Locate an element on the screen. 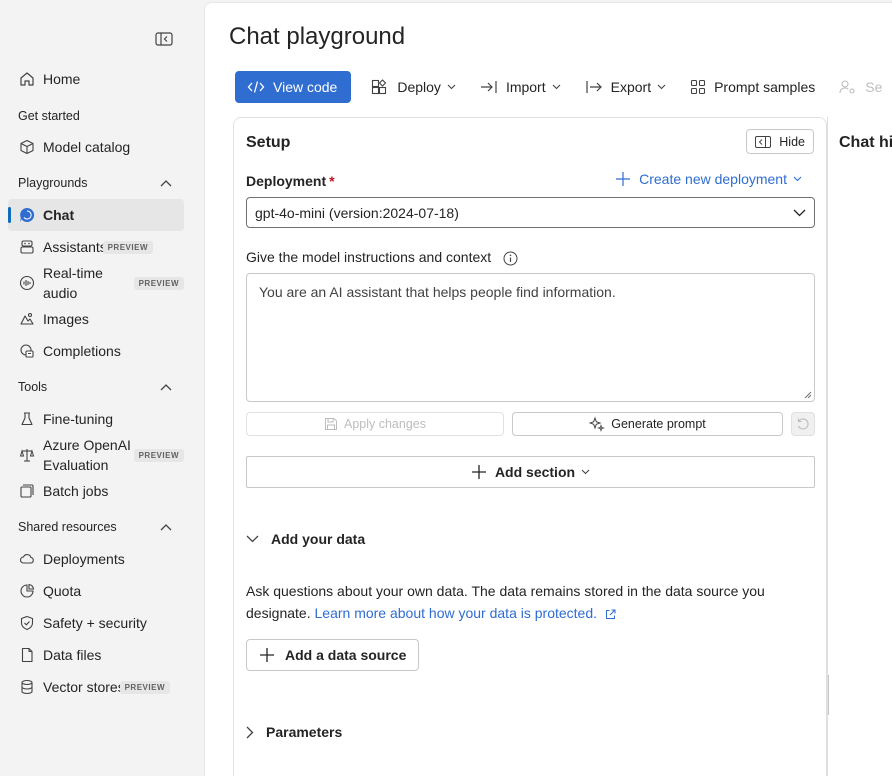  deployment-label: Deployment * is located at coordinates (290, 181).